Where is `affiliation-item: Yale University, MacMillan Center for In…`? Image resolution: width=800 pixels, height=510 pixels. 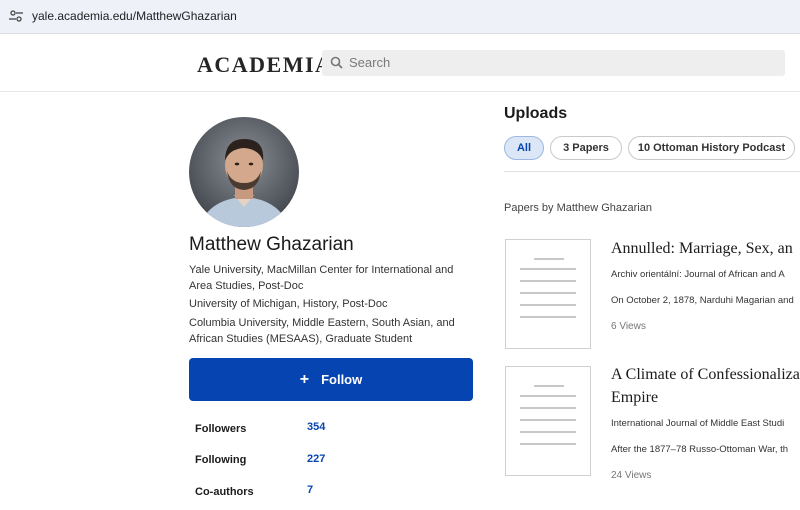 affiliation-item: Yale University, MacMillan Center for In… is located at coordinates (329, 278).